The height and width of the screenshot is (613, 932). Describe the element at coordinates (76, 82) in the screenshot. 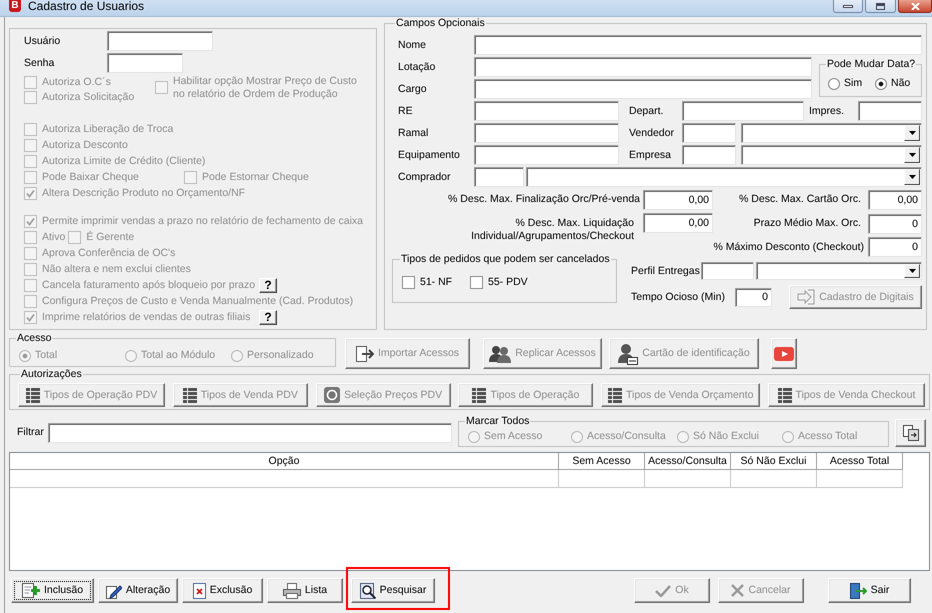

I see `checkbox-label: Autoriza O.C´s` at that location.